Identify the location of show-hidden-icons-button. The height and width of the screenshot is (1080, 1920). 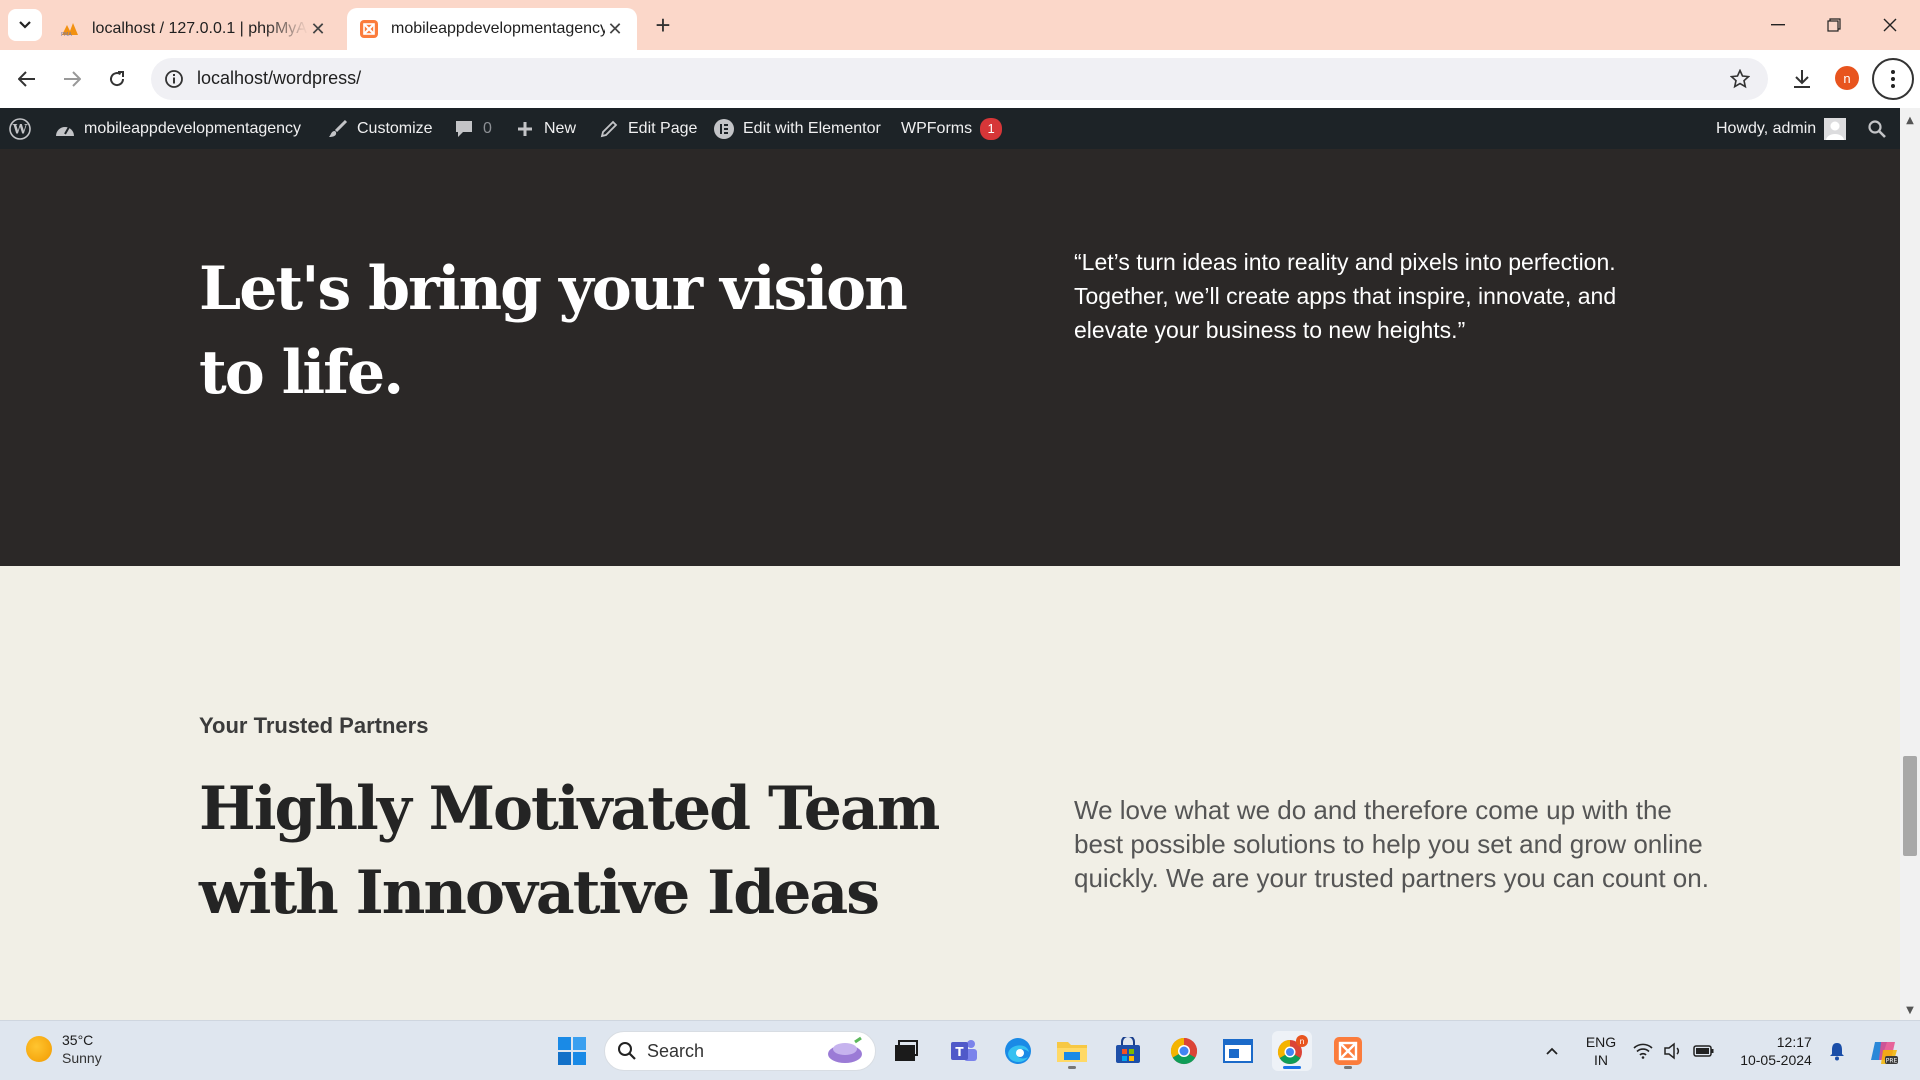
(1552, 1050).